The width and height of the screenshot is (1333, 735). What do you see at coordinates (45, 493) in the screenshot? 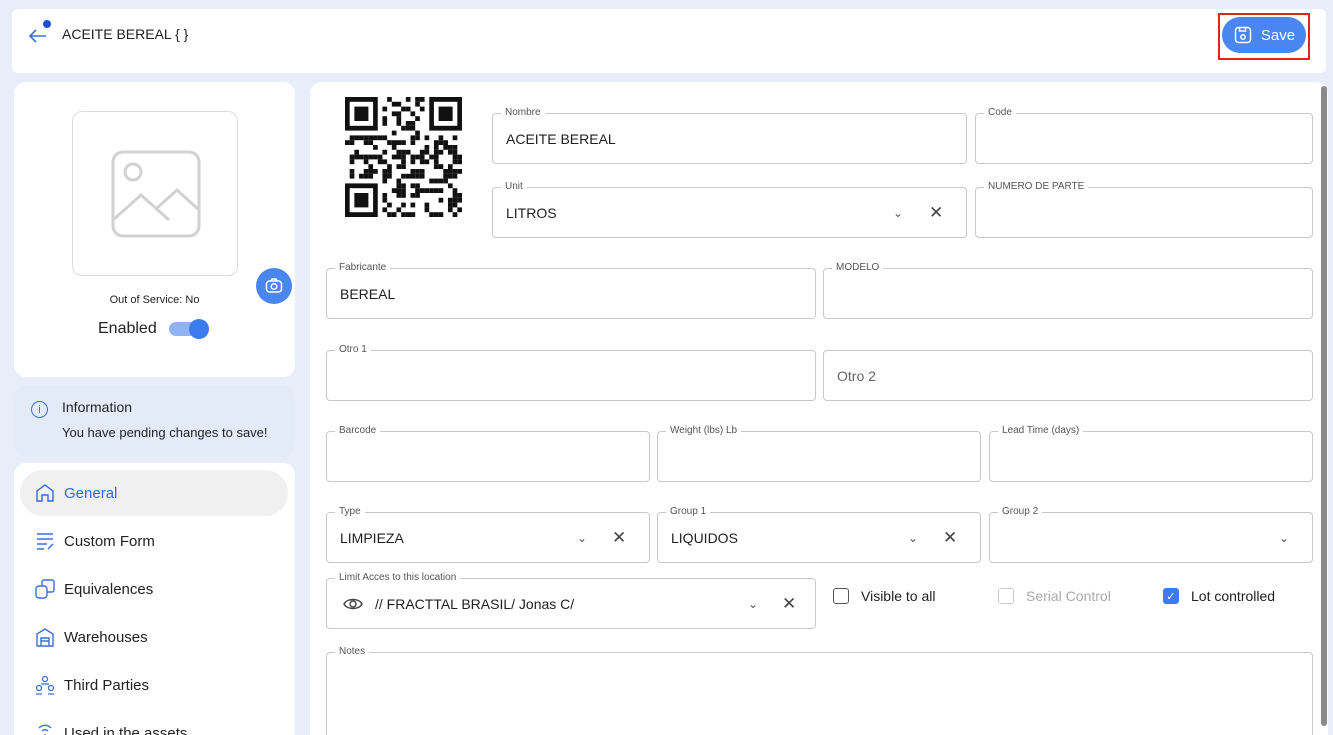
I see `home-icon` at bounding box center [45, 493].